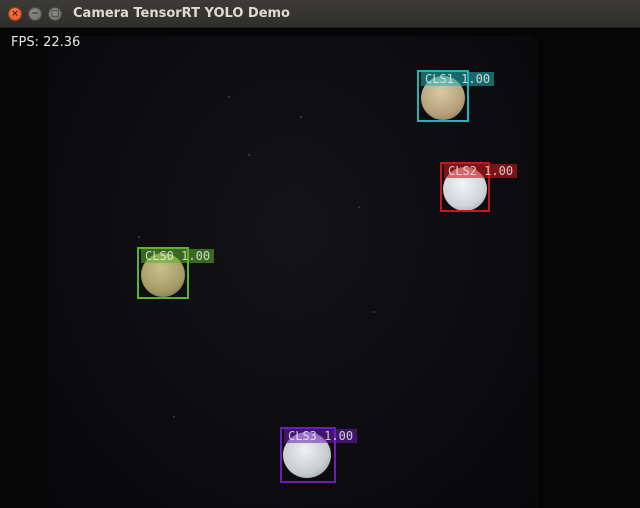 This screenshot has width=640, height=508. What do you see at coordinates (55, 14) in the screenshot?
I see `maximize-icon: □` at bounding box center [55, 14].